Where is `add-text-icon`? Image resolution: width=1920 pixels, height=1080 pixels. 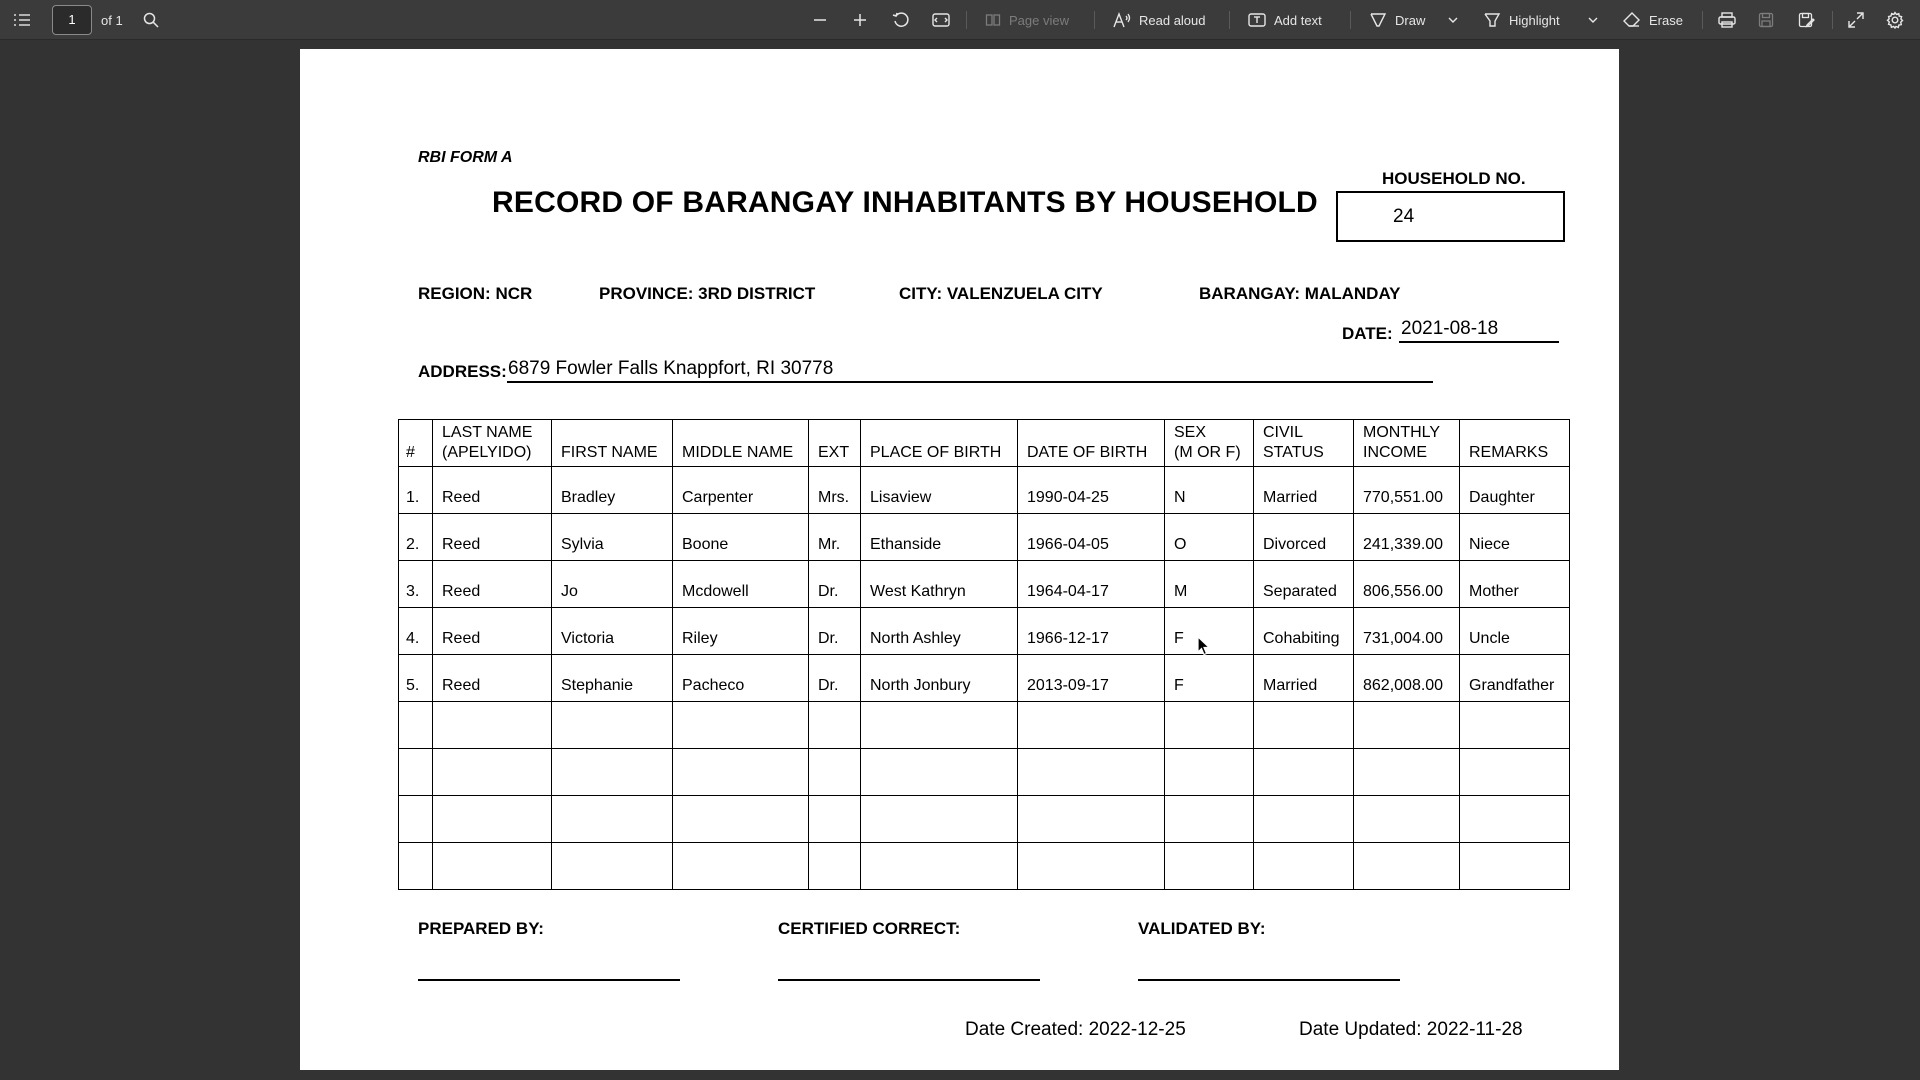 add-text-icon is located at coordinates (1257, 20).